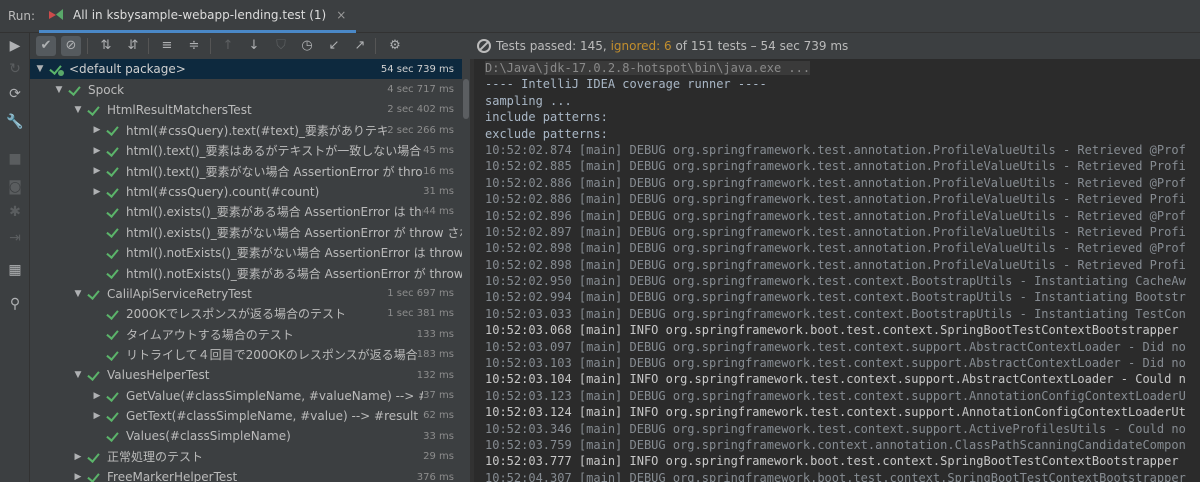 This screenshot has width=1200, height=482. I want to click on tree-row-duration: 33 ms, so click(438, 436).